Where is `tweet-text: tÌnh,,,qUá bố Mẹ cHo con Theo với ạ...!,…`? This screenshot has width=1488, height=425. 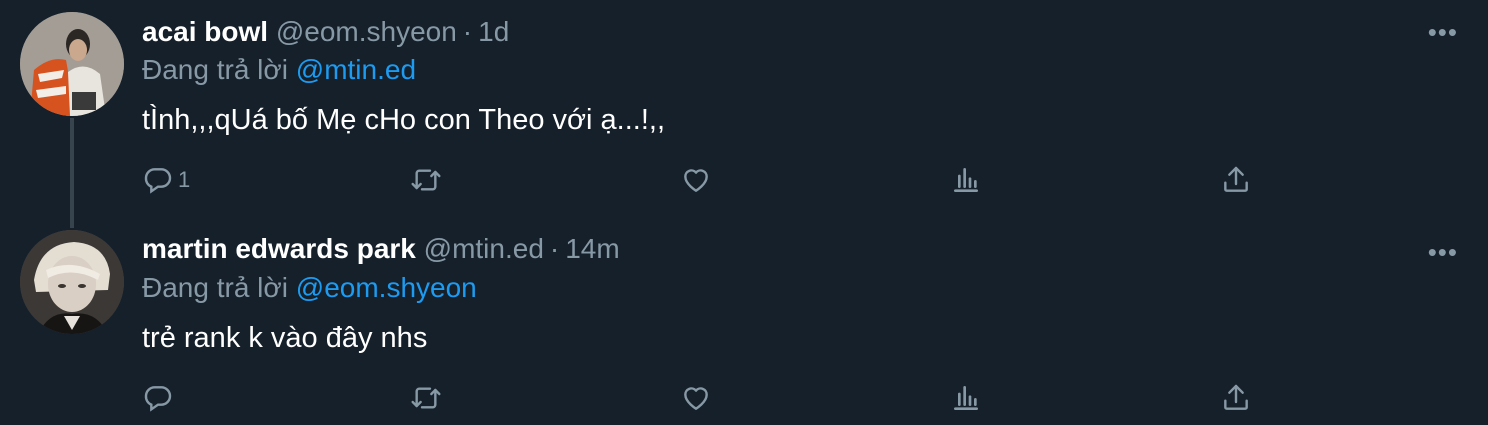 tweet-text: tÌnh,,,qUá bố Mẹ cHo con Theo với ạ...!,… is located at coordinates (404, 120).